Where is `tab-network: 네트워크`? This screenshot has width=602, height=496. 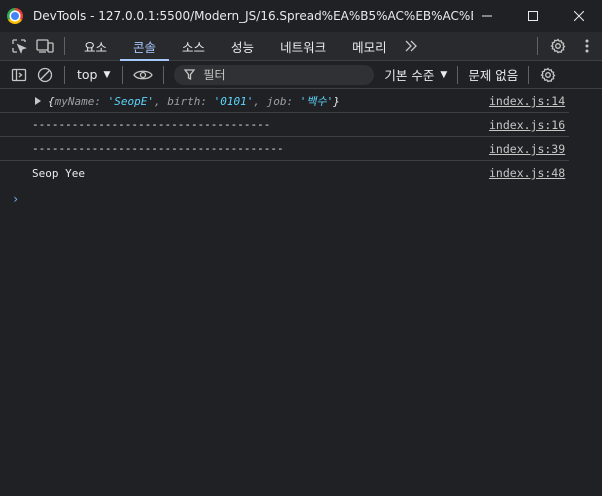
tab-network: 네트워크 is located at coordinates (303, 46).